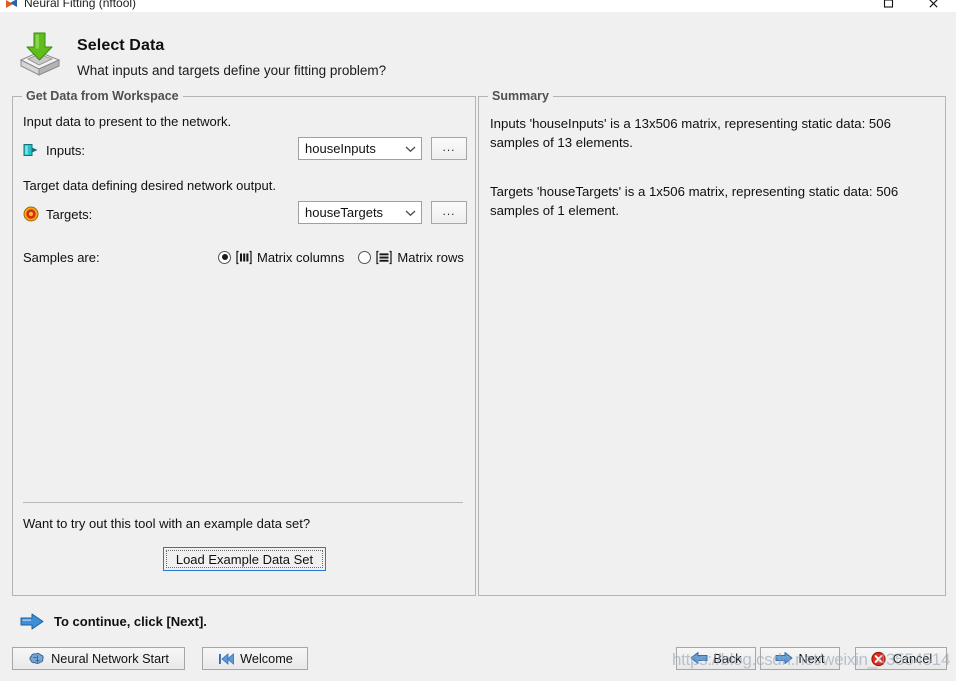 The image size is (956, 681). Describe the element at coordinates (66, 150) in the screenshot. I see `inputs-label: Inputs:` at that location.